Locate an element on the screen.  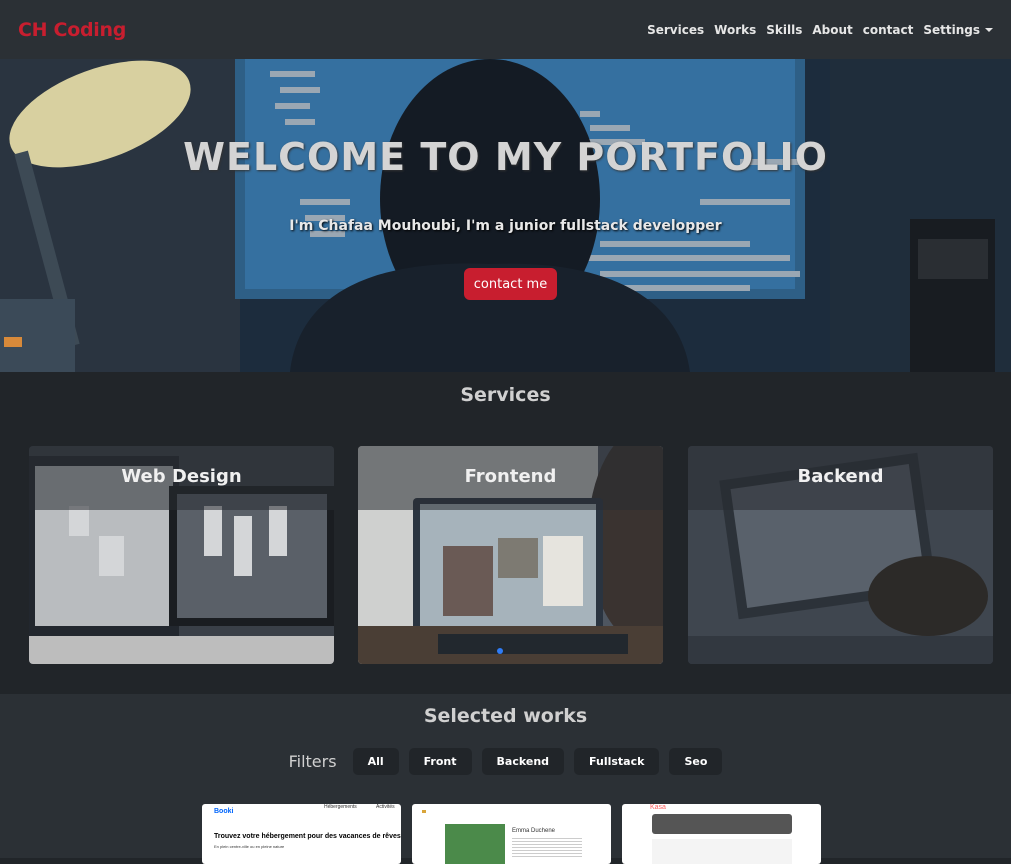
thumb-heading: Emma Duchene is located at coordinates (534, 831).